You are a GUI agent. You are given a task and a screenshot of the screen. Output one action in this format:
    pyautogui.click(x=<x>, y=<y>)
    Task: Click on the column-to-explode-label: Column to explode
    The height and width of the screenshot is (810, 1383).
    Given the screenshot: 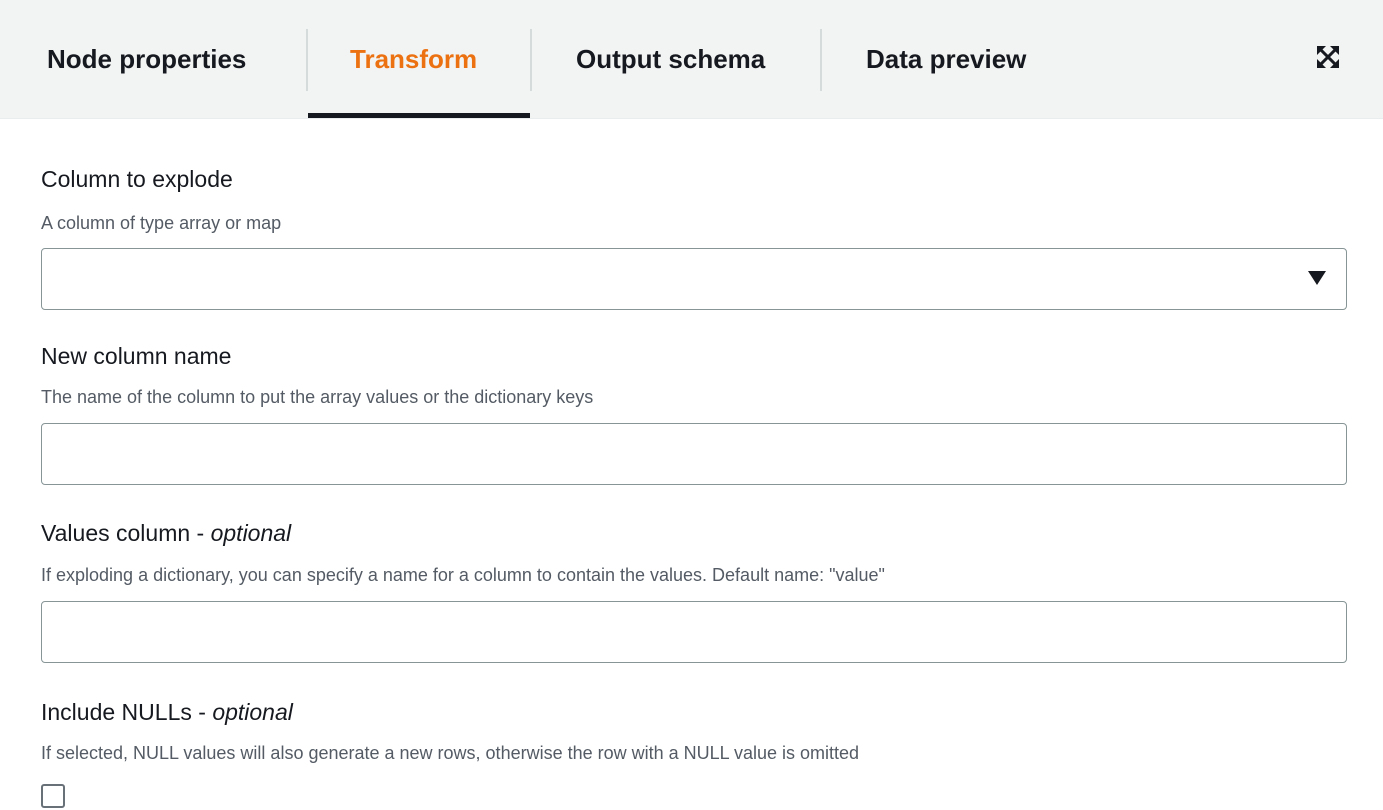 What is the action you would take?
    pyautogui.click(x=137, y=179)
    